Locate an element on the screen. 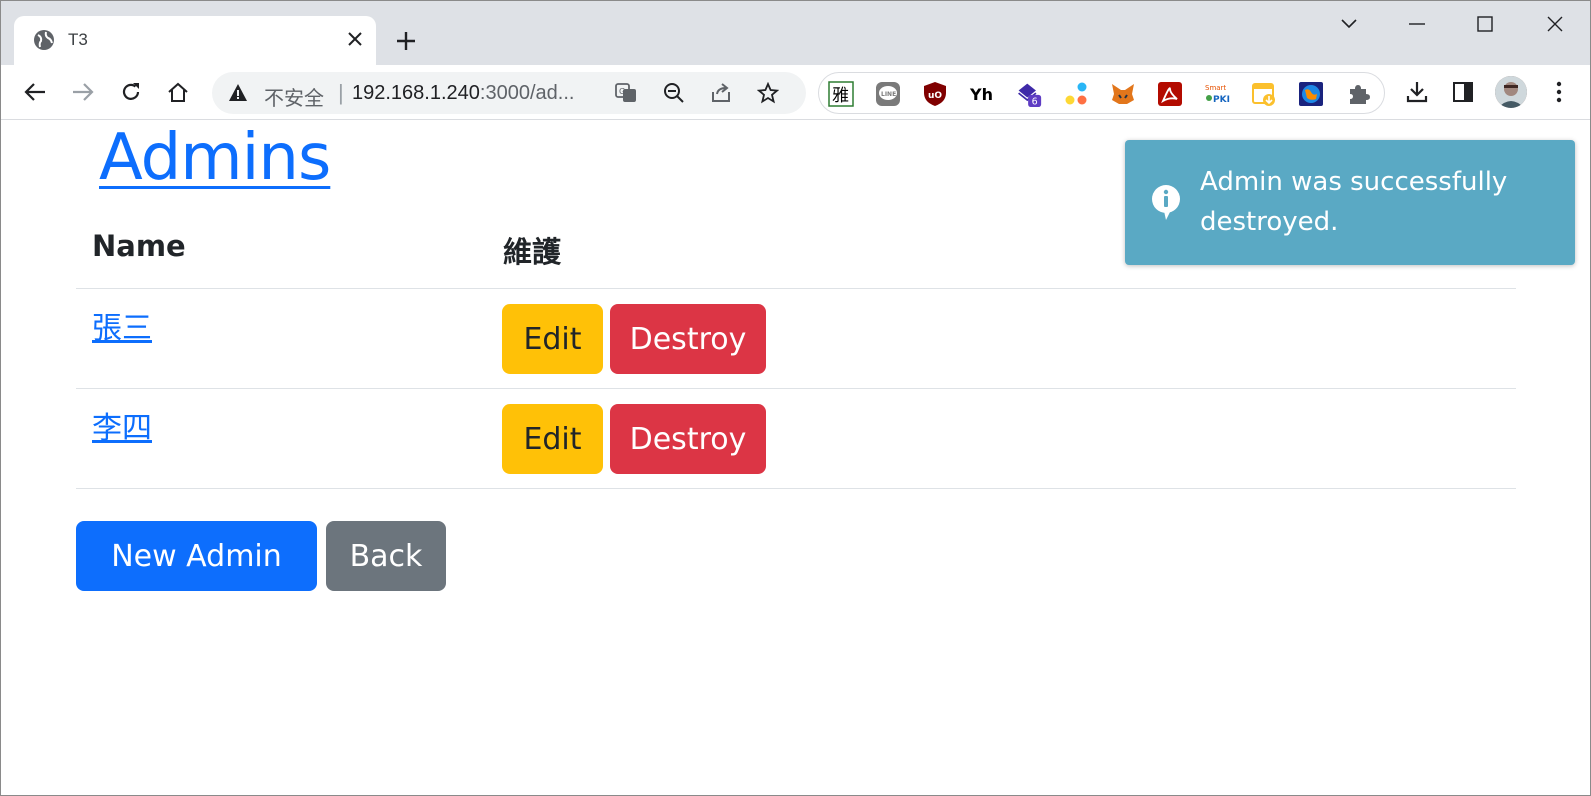 The width and height of the screenshot is (1591, 796). globe-extension-icon is located at coordinates (1311, 94).